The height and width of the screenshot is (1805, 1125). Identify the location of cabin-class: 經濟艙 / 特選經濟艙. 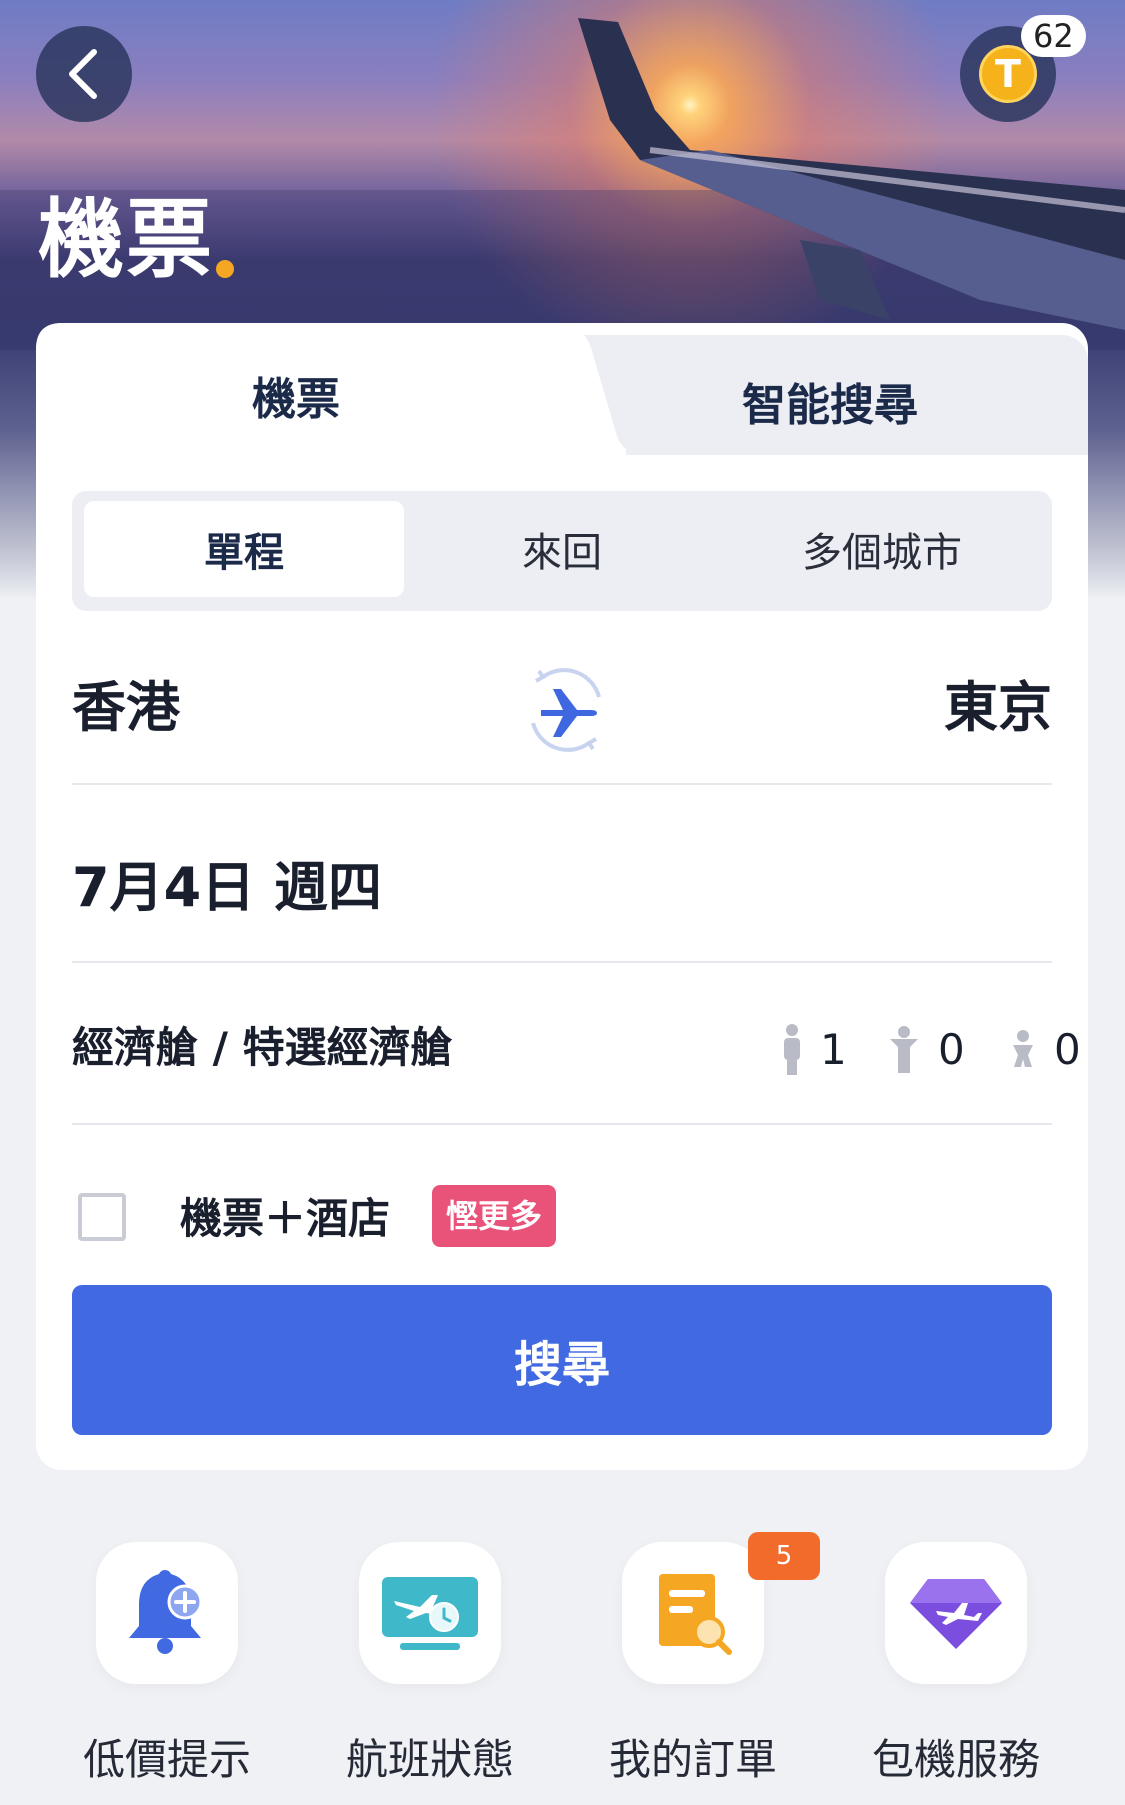
(262, 1048).